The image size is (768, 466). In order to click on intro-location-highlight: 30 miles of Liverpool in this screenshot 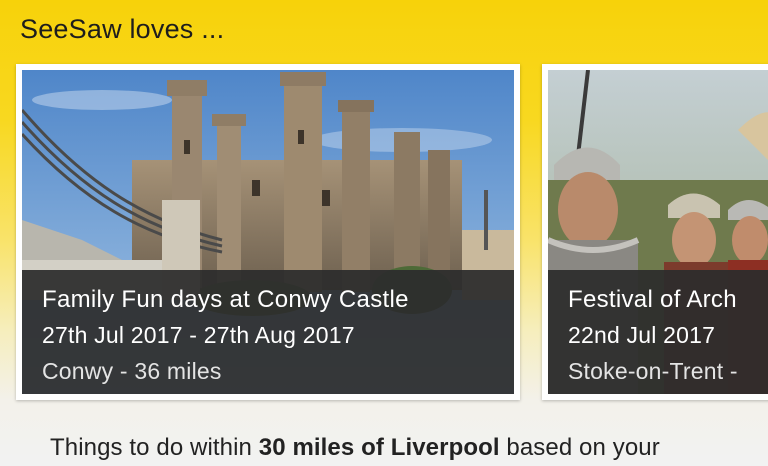, I will do `click(379, 447)`.